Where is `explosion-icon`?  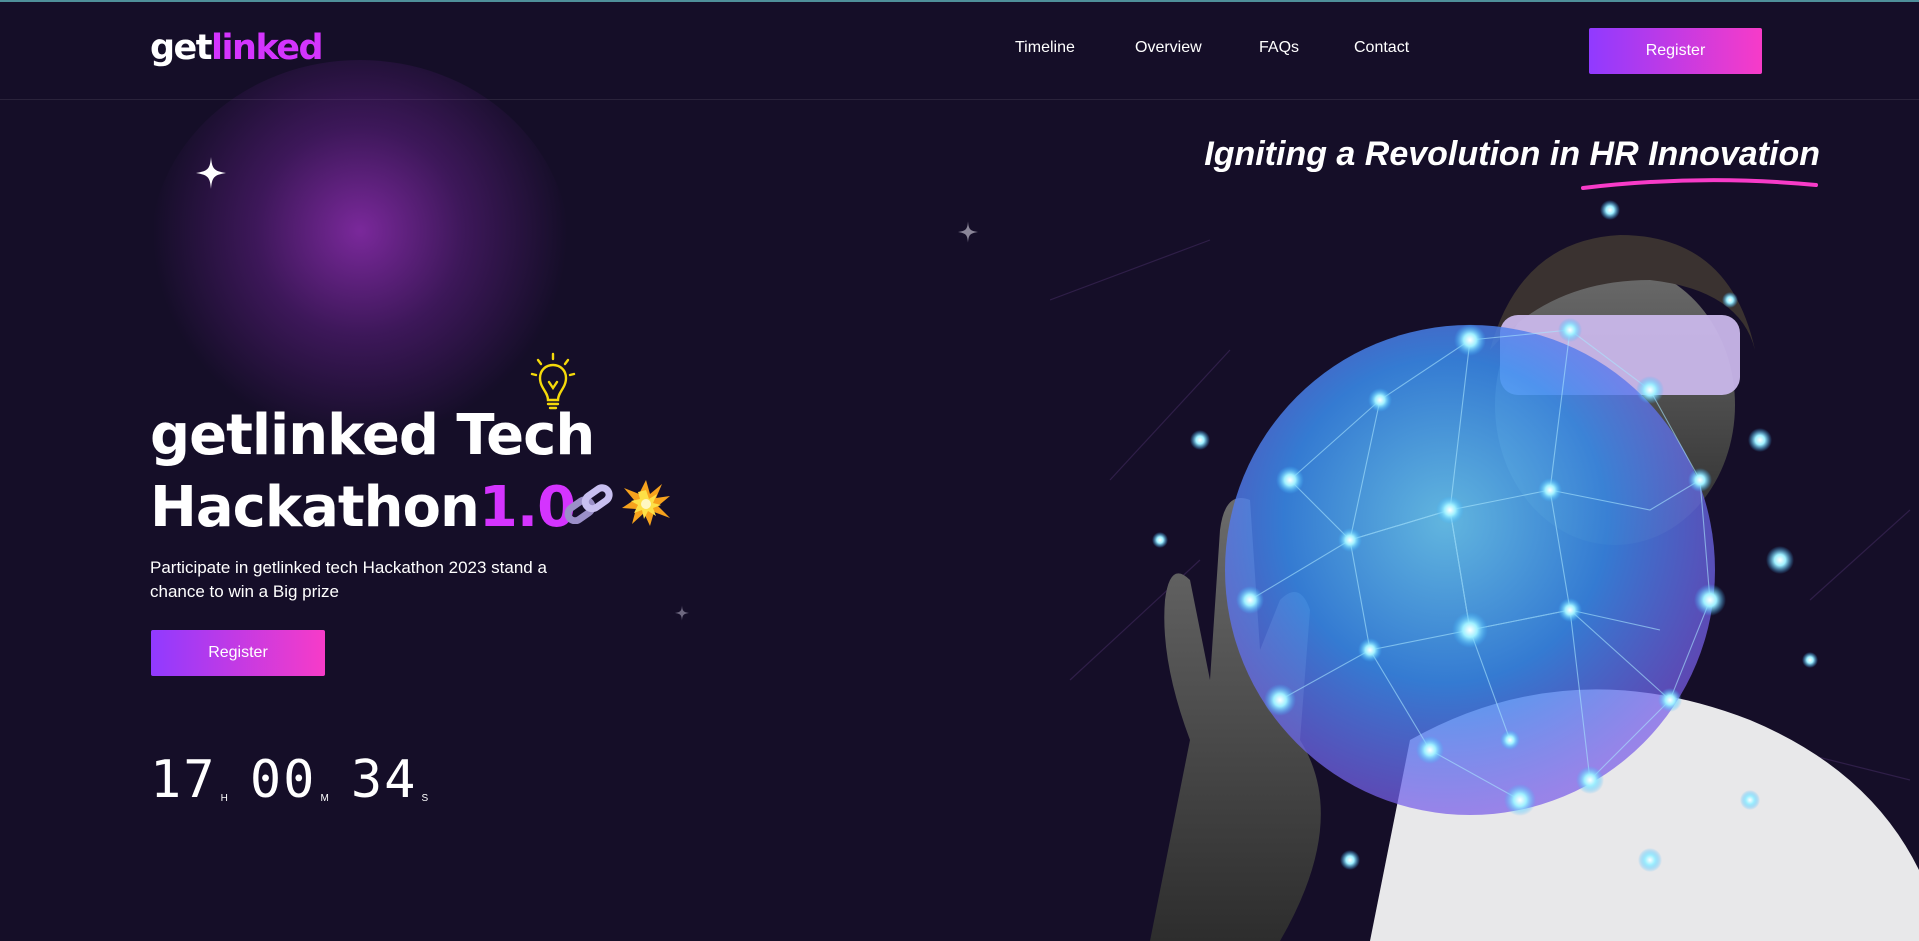 explosion-icon is located at coordinates (646, 503).